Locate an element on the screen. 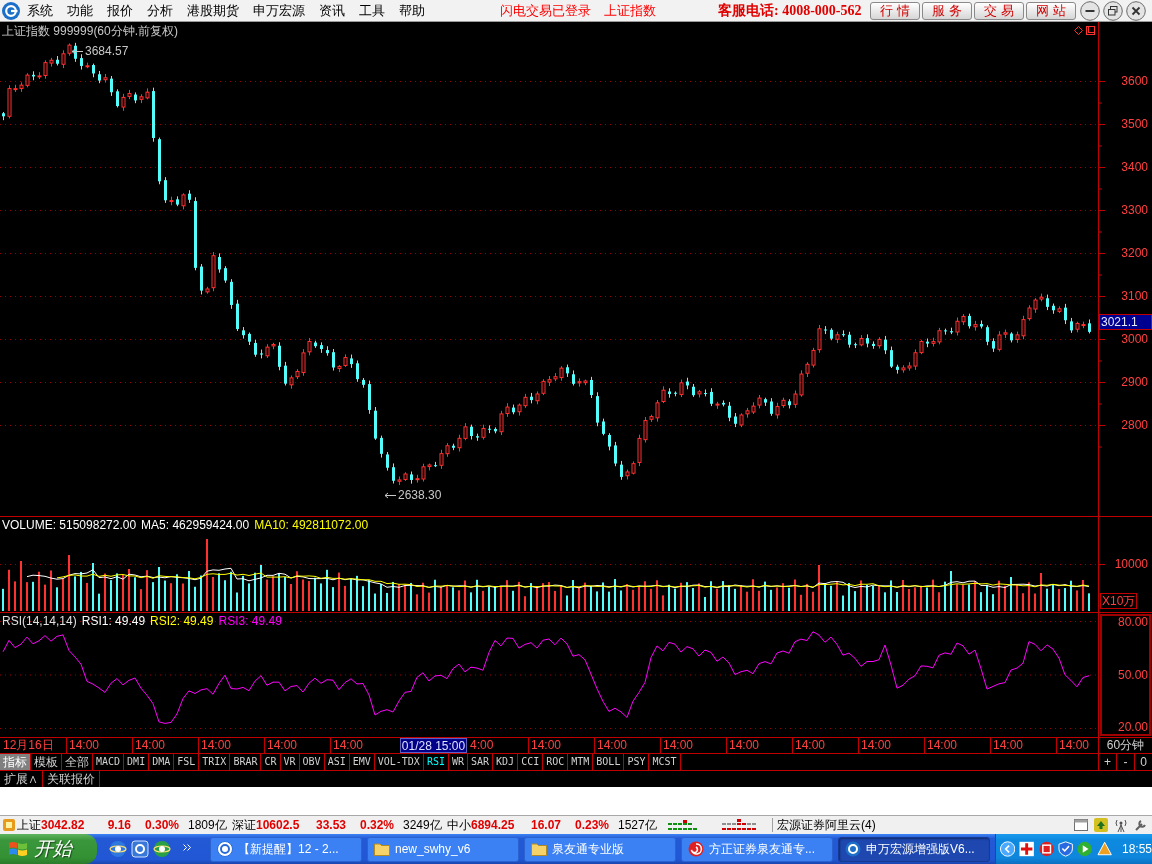 This screenshot has height=864, width=1152. indicator-tab: RSI is located at coordinates (436, 762).